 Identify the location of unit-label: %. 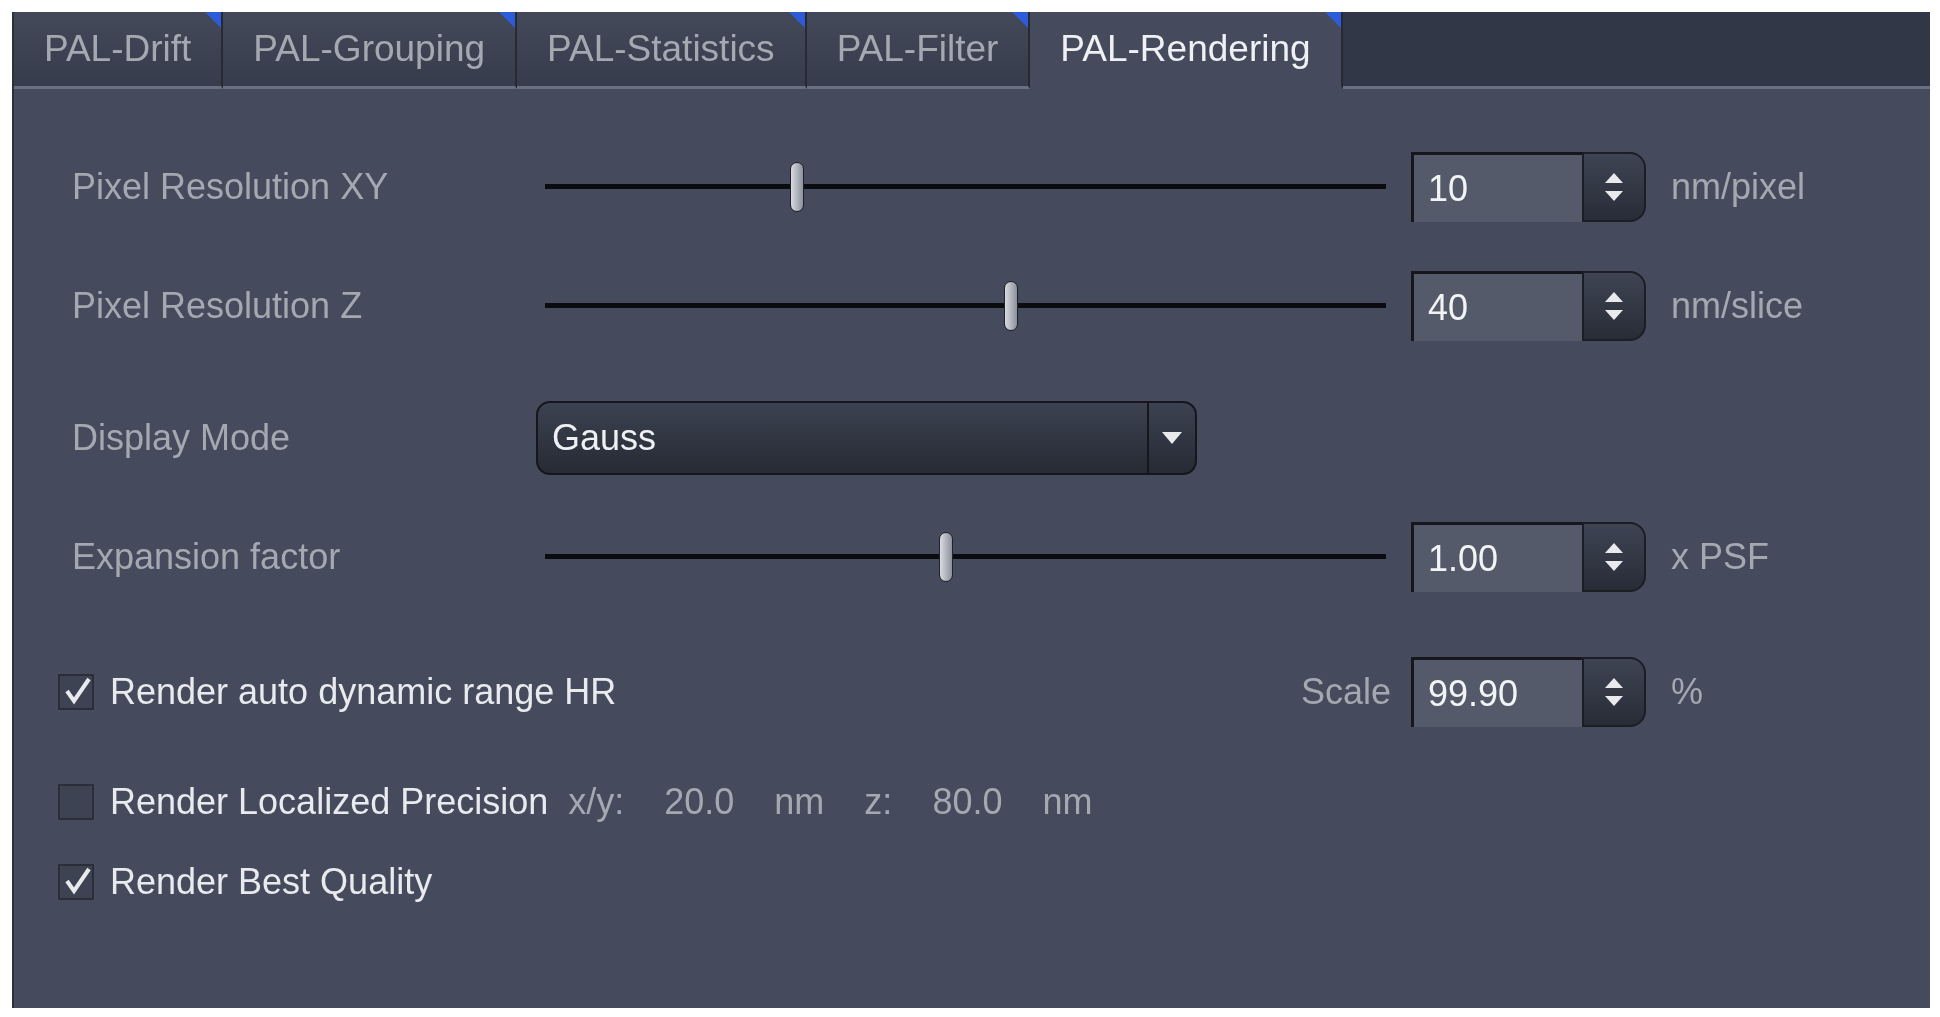
(1687, 692).